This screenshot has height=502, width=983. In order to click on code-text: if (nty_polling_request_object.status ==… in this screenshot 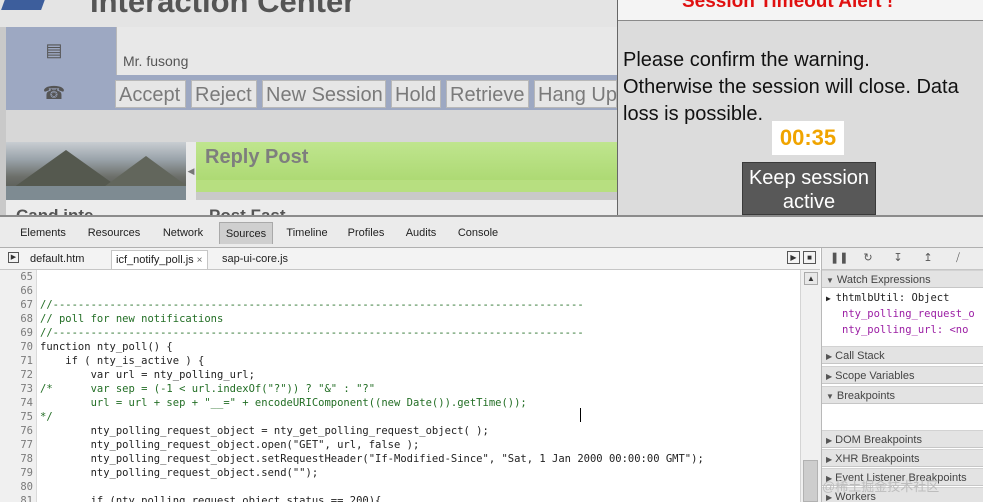, I will do `click(211, 498)`.